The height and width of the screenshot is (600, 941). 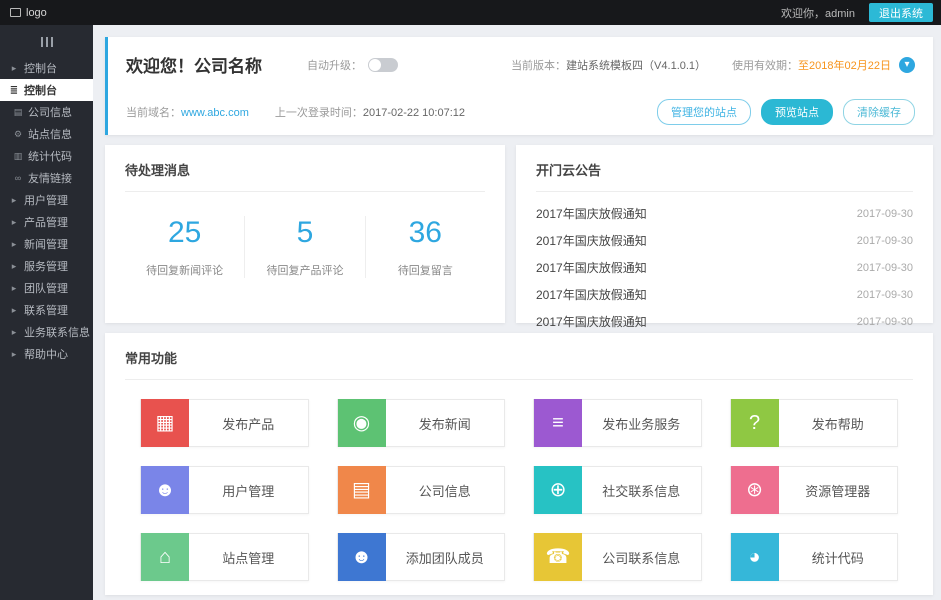 What do you see at coordinates (36, 12) in the screenshot?
I see `logo-text: logo` at bounding box center [36, 12].